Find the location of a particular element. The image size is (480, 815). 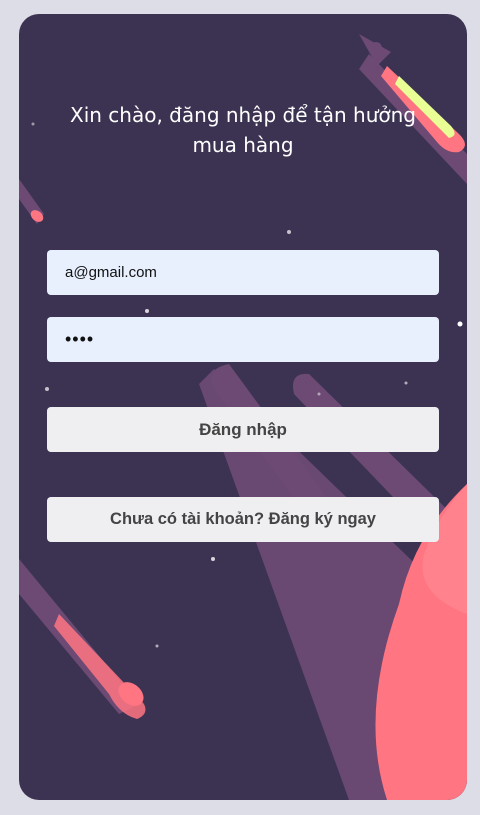

register-button: Chưa có tài khoản? Đăng ký ngay is located at coordinates (243, 519).